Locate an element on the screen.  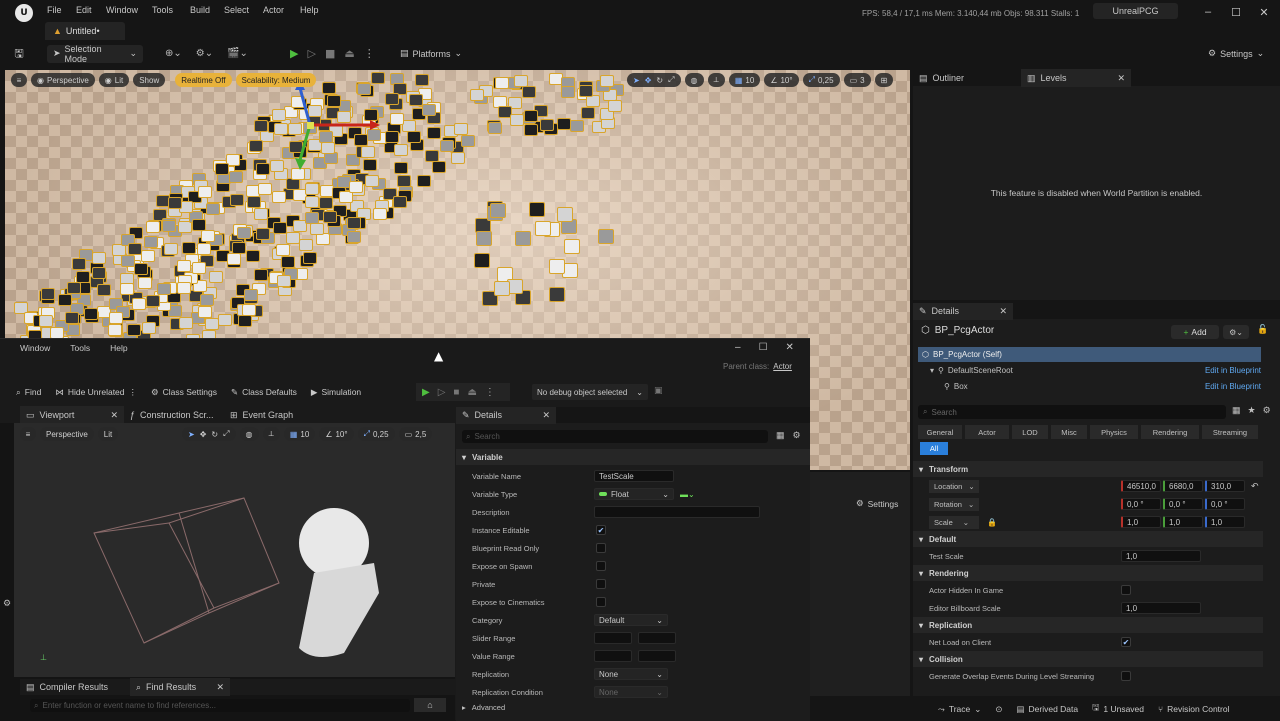
debug-object-dropdown: No debug object selected ⌄ is located at coordinates (590, 392).